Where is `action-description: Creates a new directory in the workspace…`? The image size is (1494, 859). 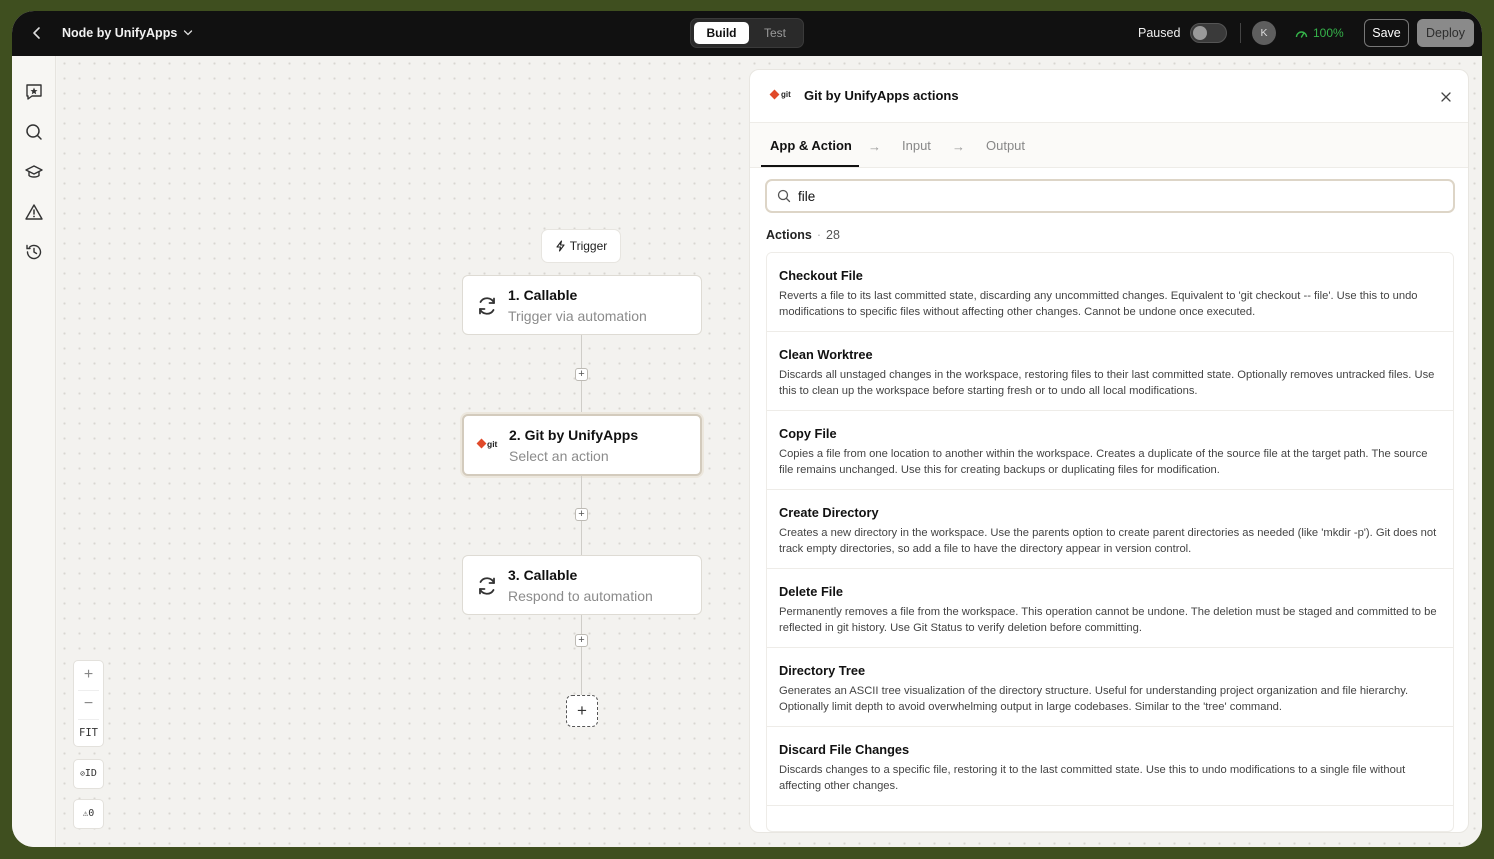
action-description: Creates a new directory in the workspace… is located at coordinates (1108, 541).